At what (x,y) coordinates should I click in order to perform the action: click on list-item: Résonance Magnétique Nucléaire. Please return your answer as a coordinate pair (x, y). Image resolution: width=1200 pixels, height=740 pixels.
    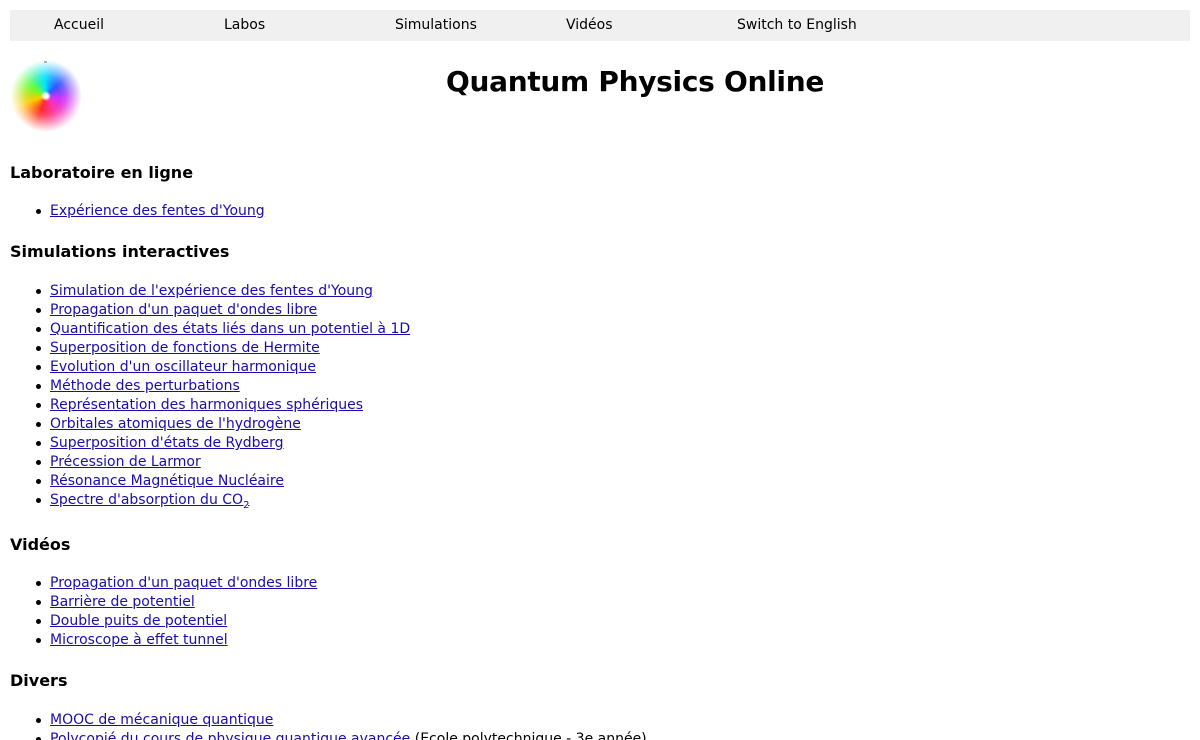
    Looking at the image, I should click on (222, 481).